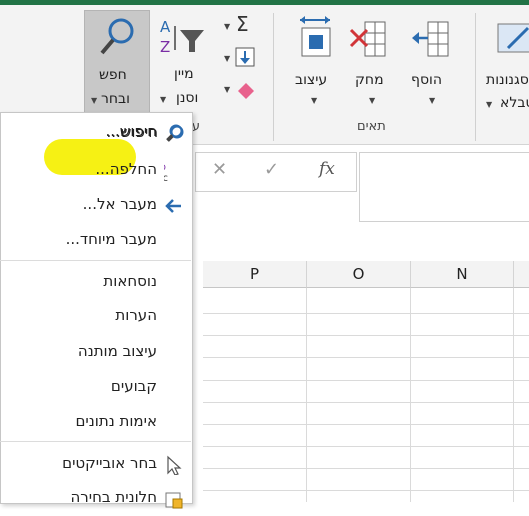 The image size is (529, 516). Describe the element at coordinates (136, 315) in the screenshot. I see `menu-item-label: הערות` at that location.